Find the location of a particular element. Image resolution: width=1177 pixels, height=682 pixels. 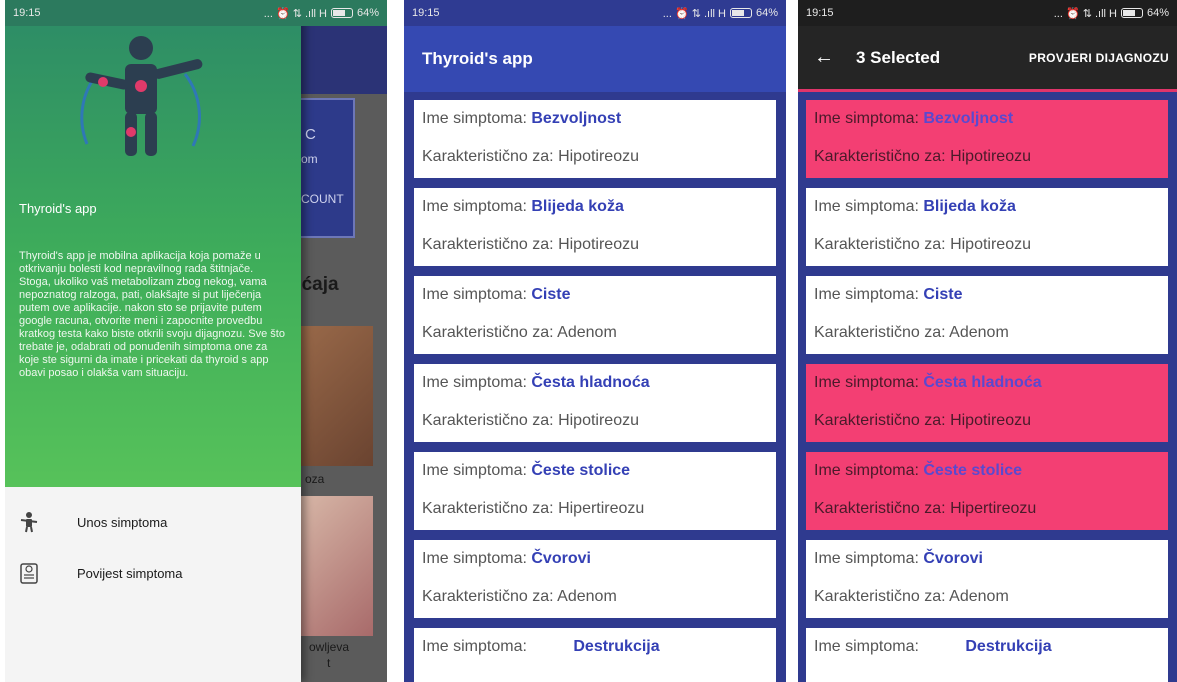

background-account-card: C om COUNT is located at coordinates (325, 168).